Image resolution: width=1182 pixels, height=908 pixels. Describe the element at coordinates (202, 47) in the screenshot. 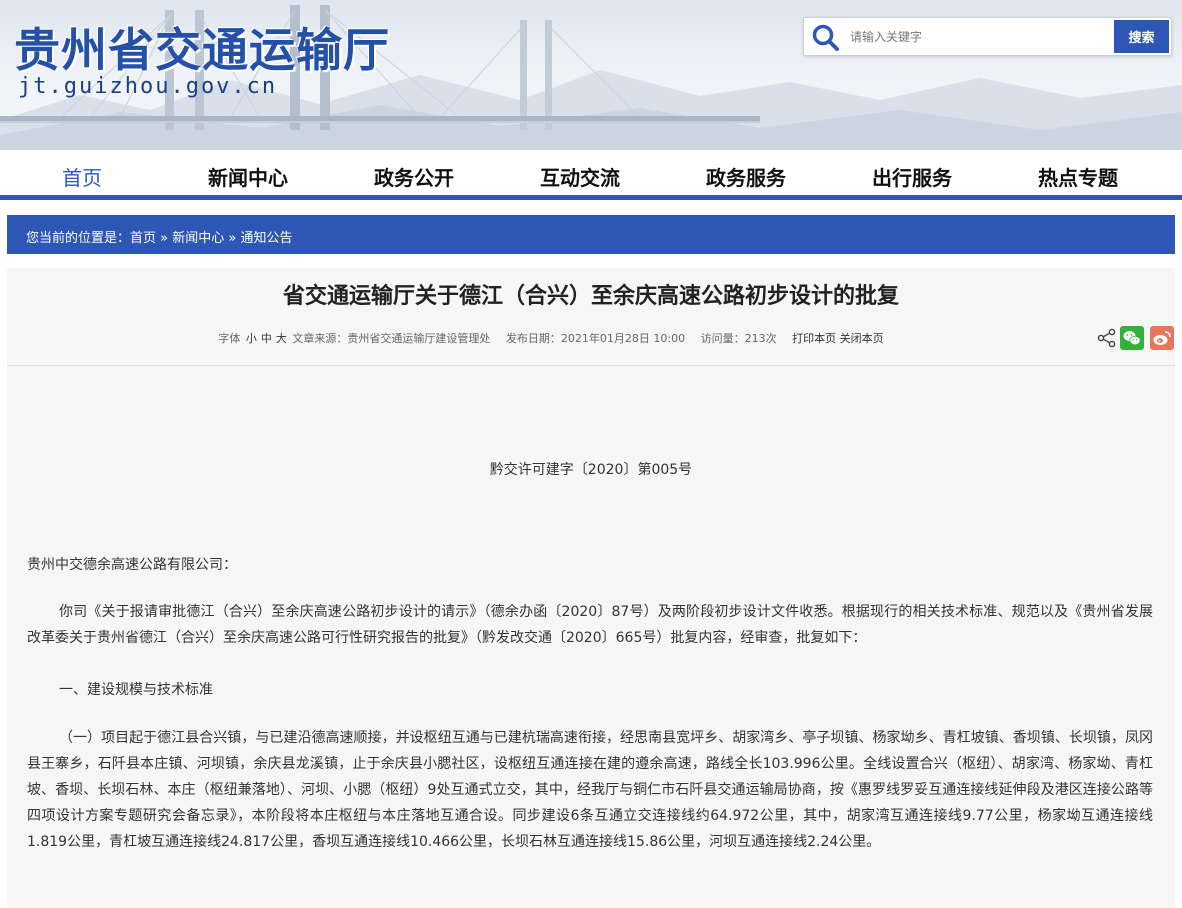

I see `site-title: 贵州省交通运输厅` at that location.